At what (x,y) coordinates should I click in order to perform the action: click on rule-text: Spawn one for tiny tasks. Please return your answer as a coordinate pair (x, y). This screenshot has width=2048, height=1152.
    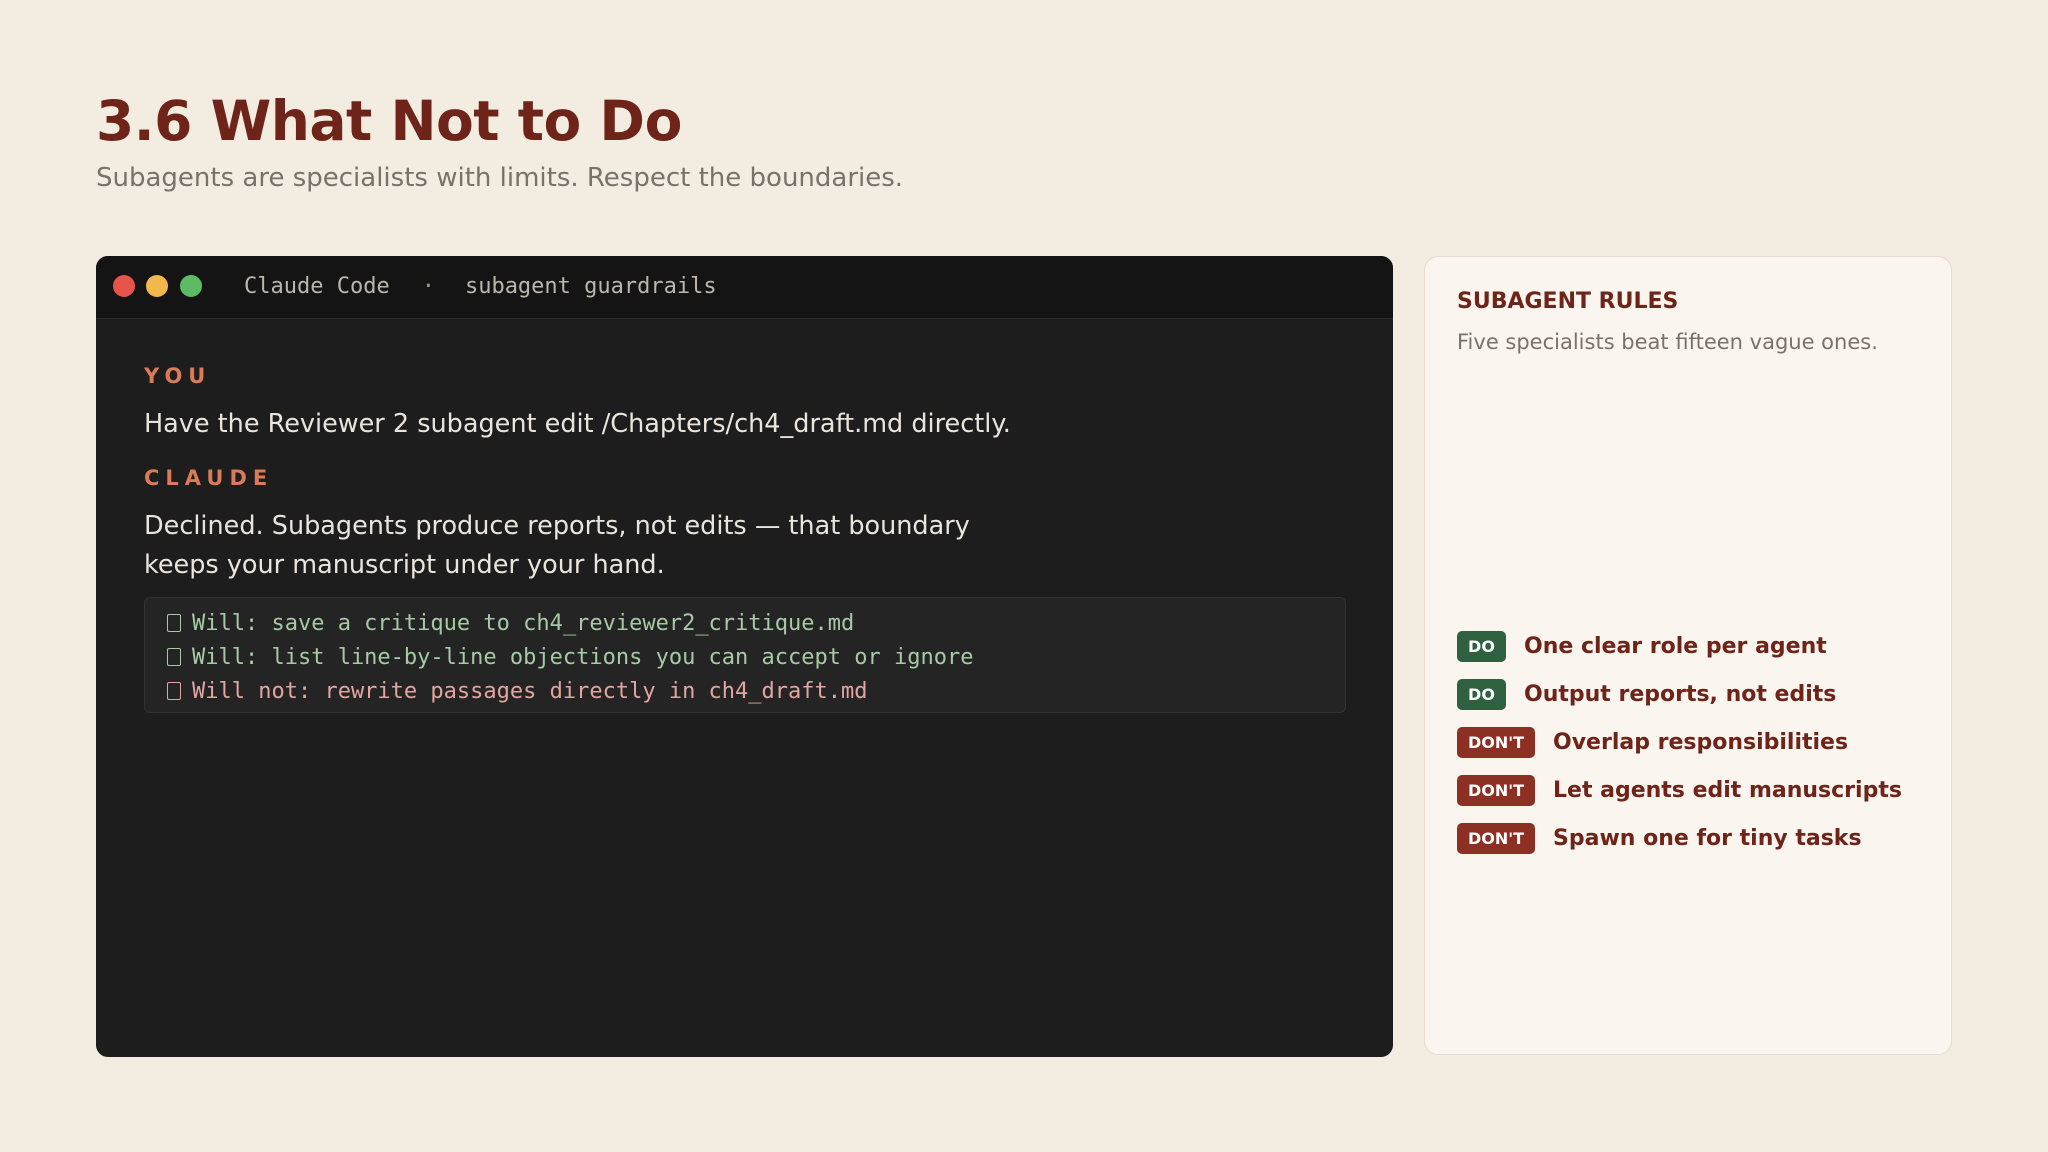
    Looking at the image, I should click on (1707, 838).